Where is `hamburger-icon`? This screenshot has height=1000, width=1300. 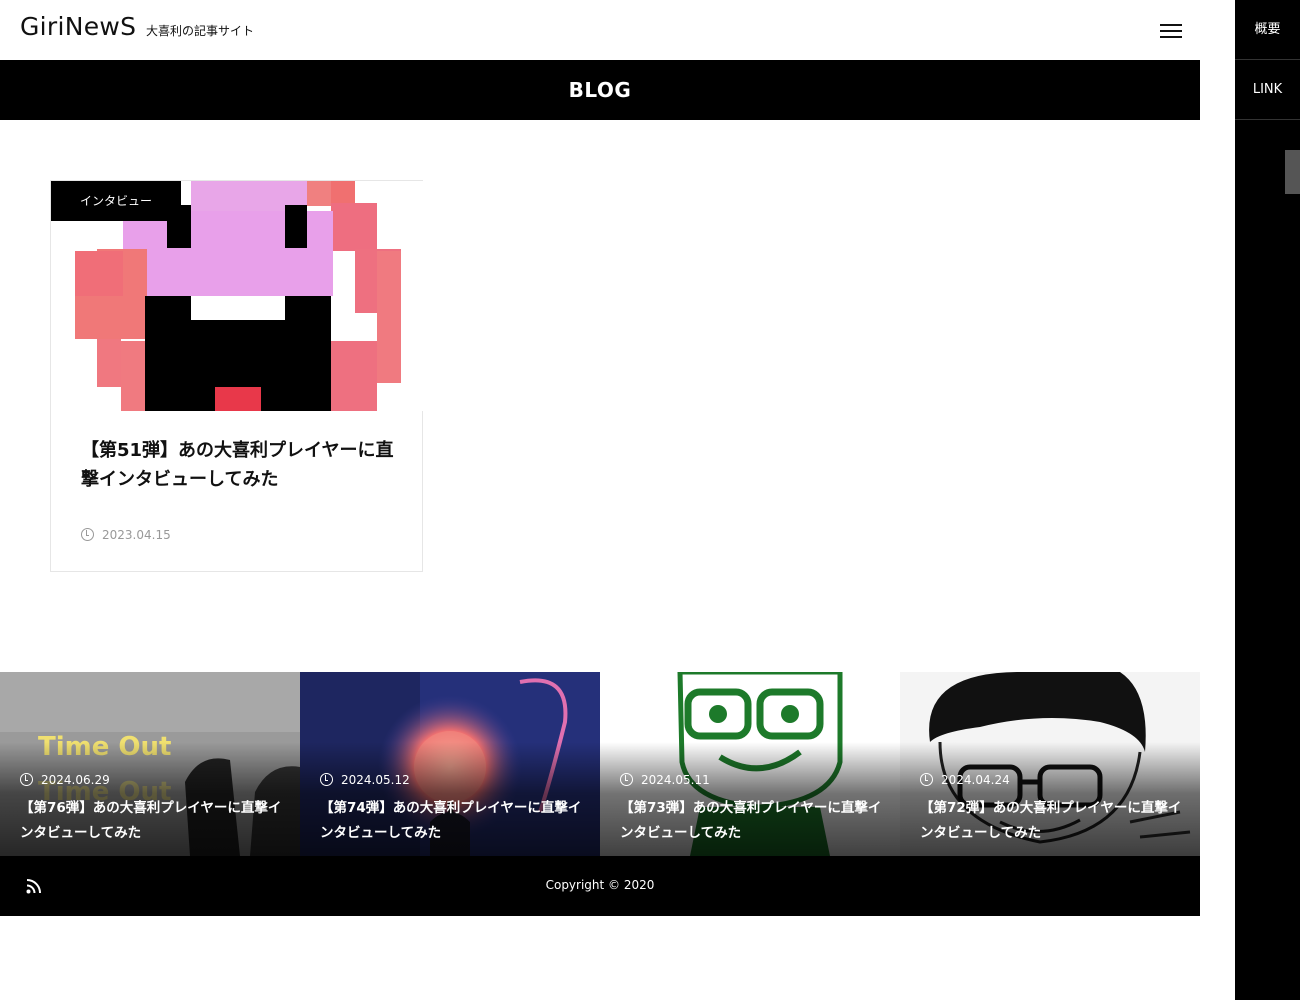 hamburger-icon is located at coordinates (1171, 31).